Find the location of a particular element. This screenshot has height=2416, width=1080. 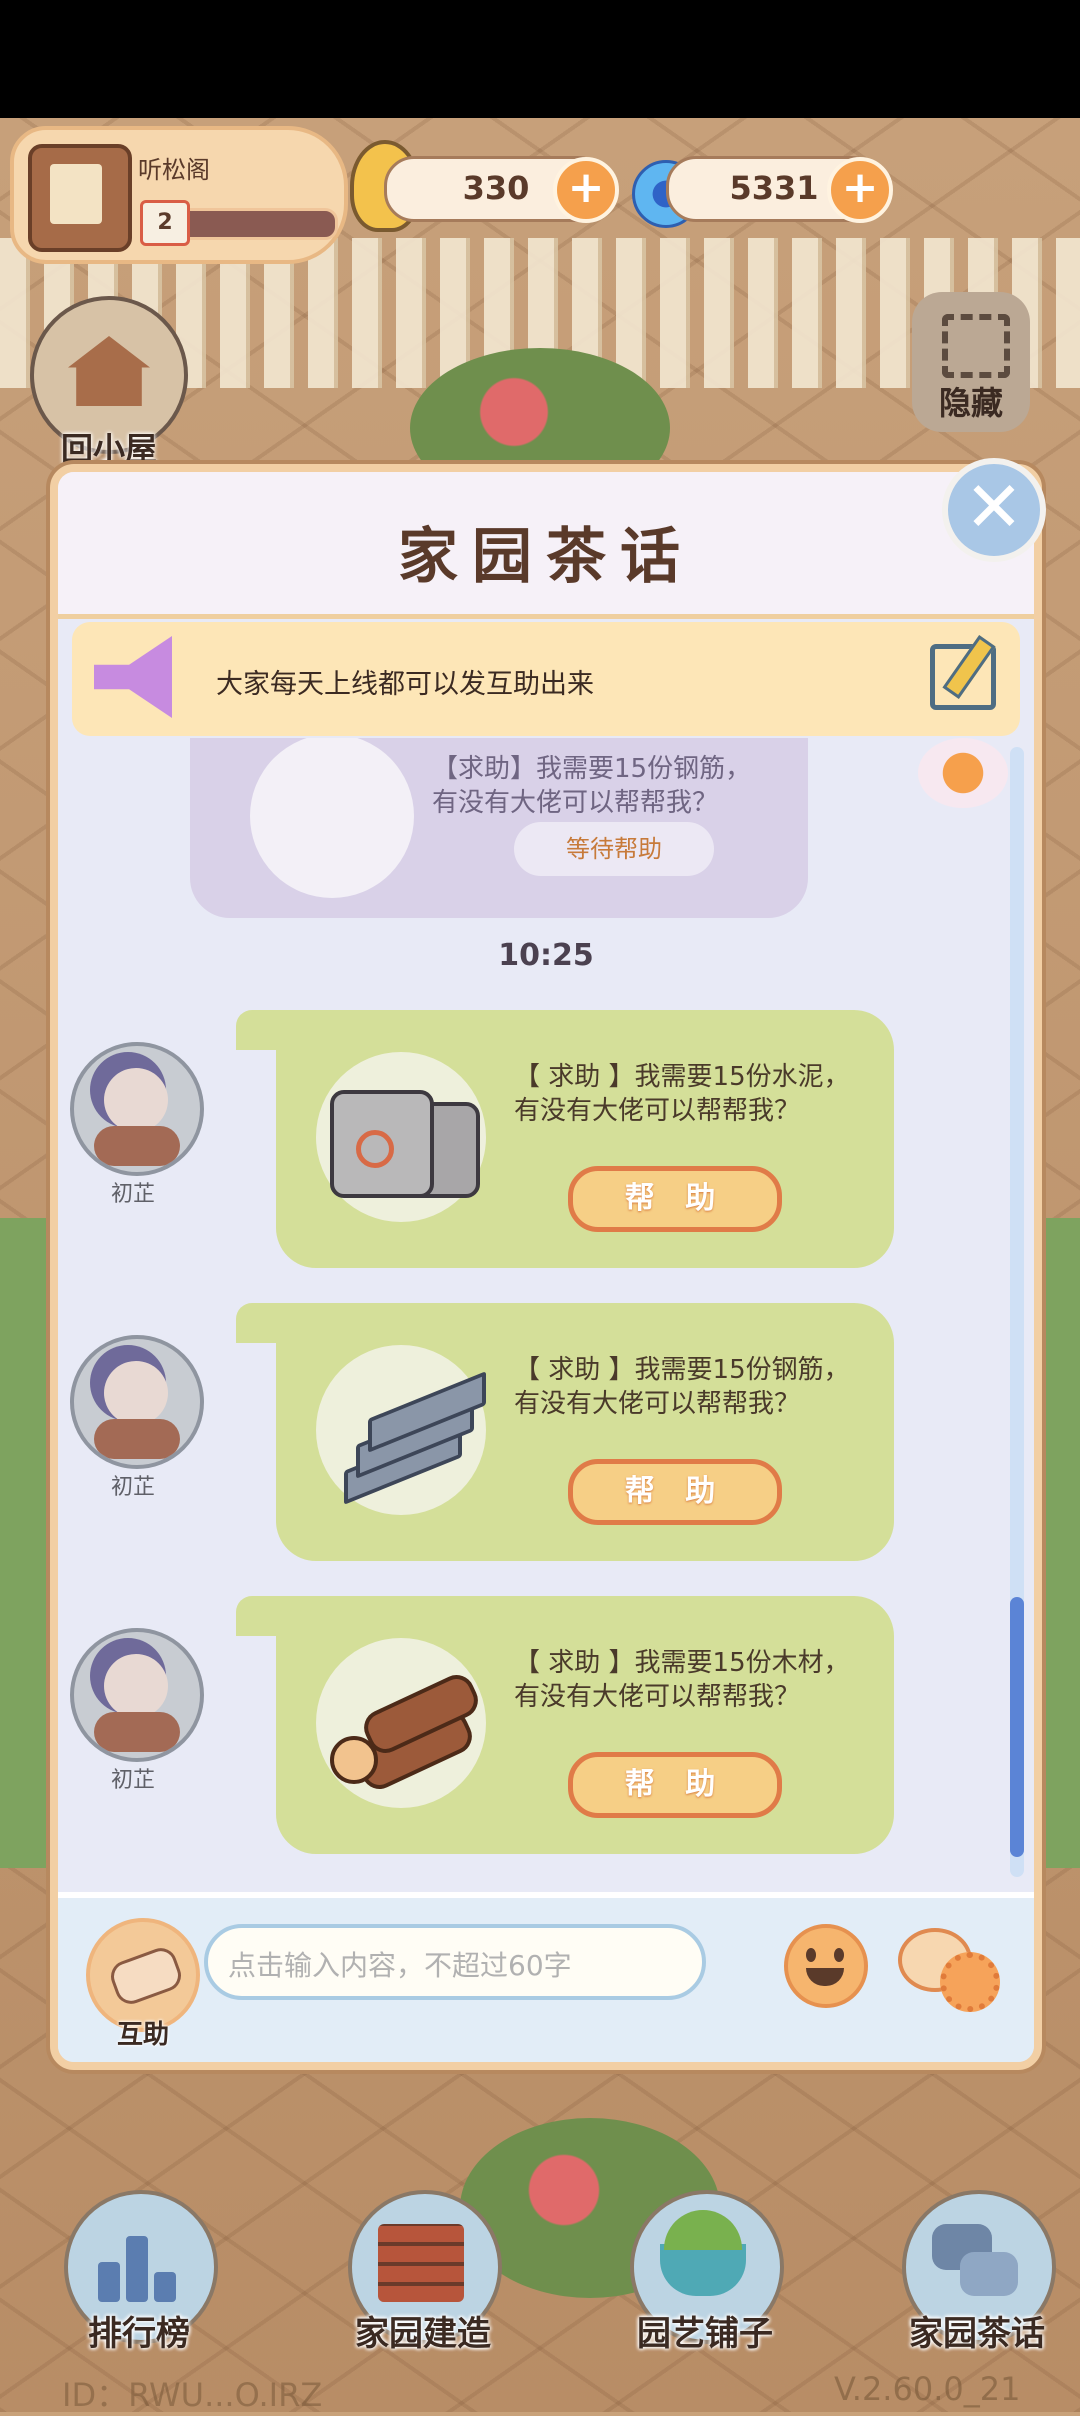

chat-message: 初芷 【 求助 】我需要15份木材， 有没有大佬可以帮帮我？ 帮 助 is located at coordinates (546, 1726).